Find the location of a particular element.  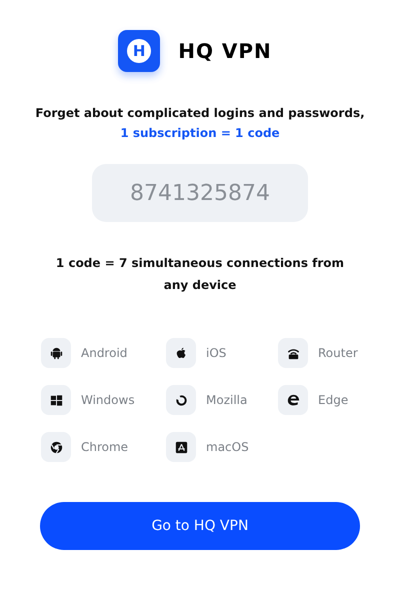

platform-label: Router is located at coordinates (338, 353).